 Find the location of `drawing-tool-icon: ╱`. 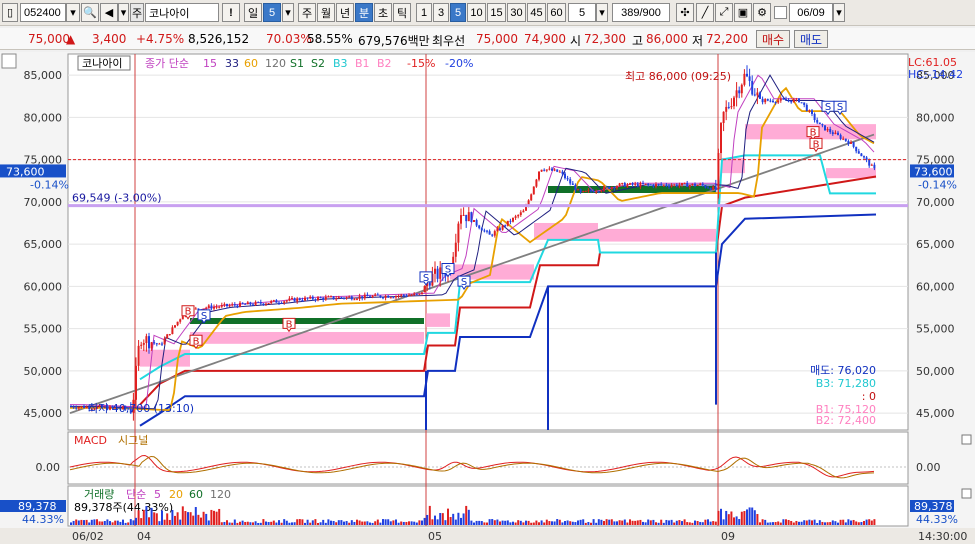

drawing-tool-icon: ╱ is located at coordinates (705, 12).